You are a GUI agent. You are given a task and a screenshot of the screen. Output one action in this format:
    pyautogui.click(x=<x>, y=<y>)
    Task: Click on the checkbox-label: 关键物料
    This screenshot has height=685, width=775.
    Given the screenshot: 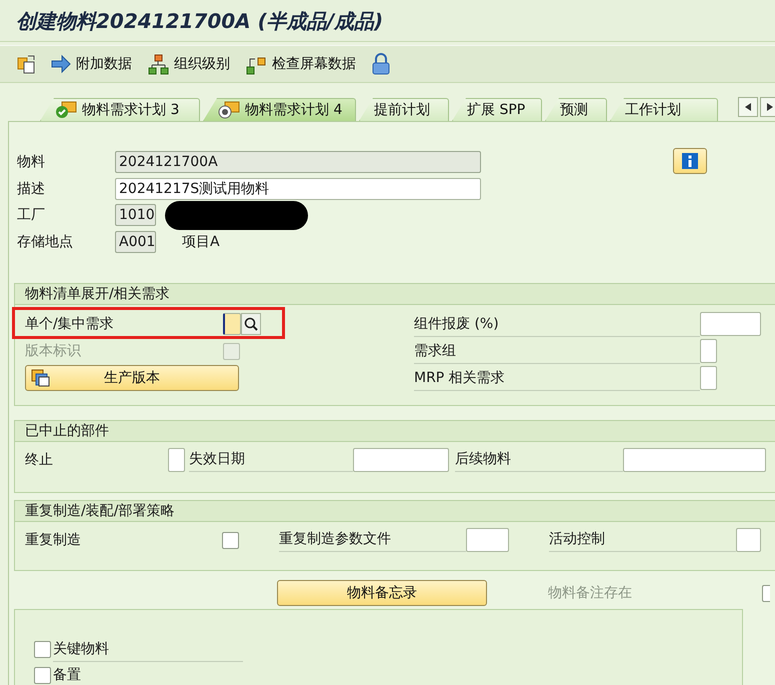 What is the action you would take?
    pyautogui.click(x=148, y=649)
    